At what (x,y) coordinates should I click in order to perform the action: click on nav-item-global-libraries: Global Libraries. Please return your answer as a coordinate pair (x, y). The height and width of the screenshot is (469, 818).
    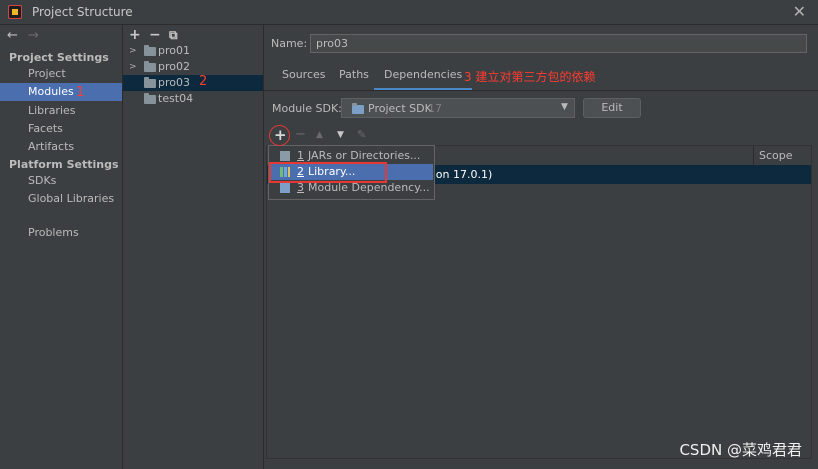
    Looking at the image, I should click on (61, 199).